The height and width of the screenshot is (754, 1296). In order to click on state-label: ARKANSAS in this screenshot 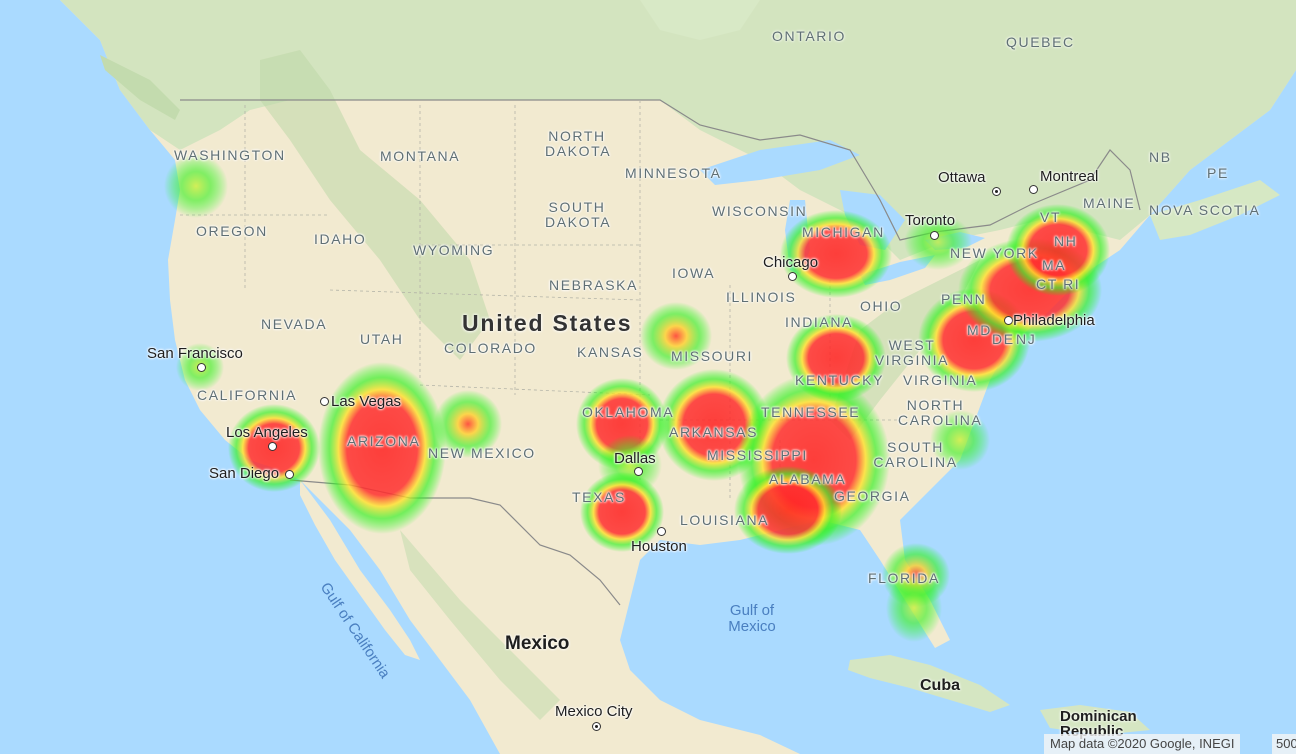, I will do `click(714, 432)`.